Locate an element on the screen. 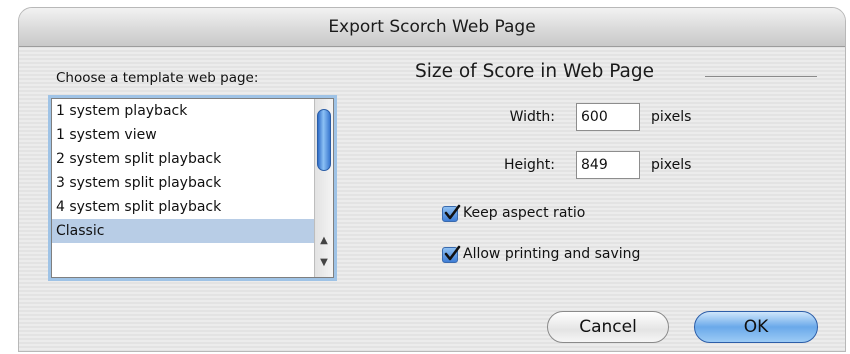 The height and width of the screenshot is (354, 850). height-label: Height: is located at coordinates (529, 165).